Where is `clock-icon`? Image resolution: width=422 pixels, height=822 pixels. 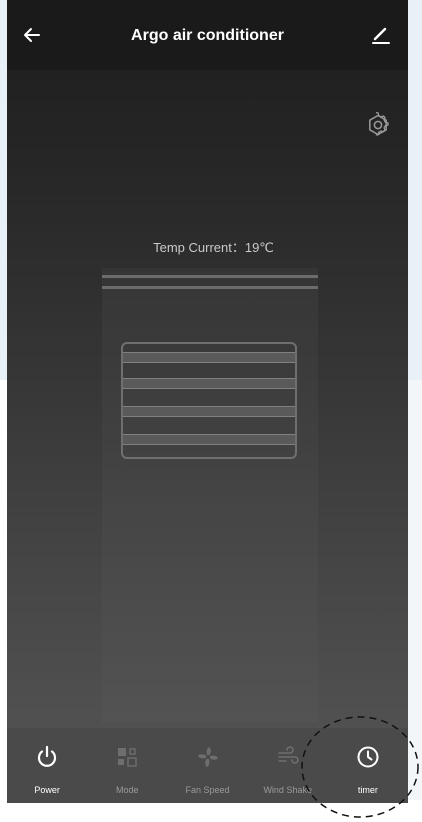
clock-icon is located at coordinates (368, 757).